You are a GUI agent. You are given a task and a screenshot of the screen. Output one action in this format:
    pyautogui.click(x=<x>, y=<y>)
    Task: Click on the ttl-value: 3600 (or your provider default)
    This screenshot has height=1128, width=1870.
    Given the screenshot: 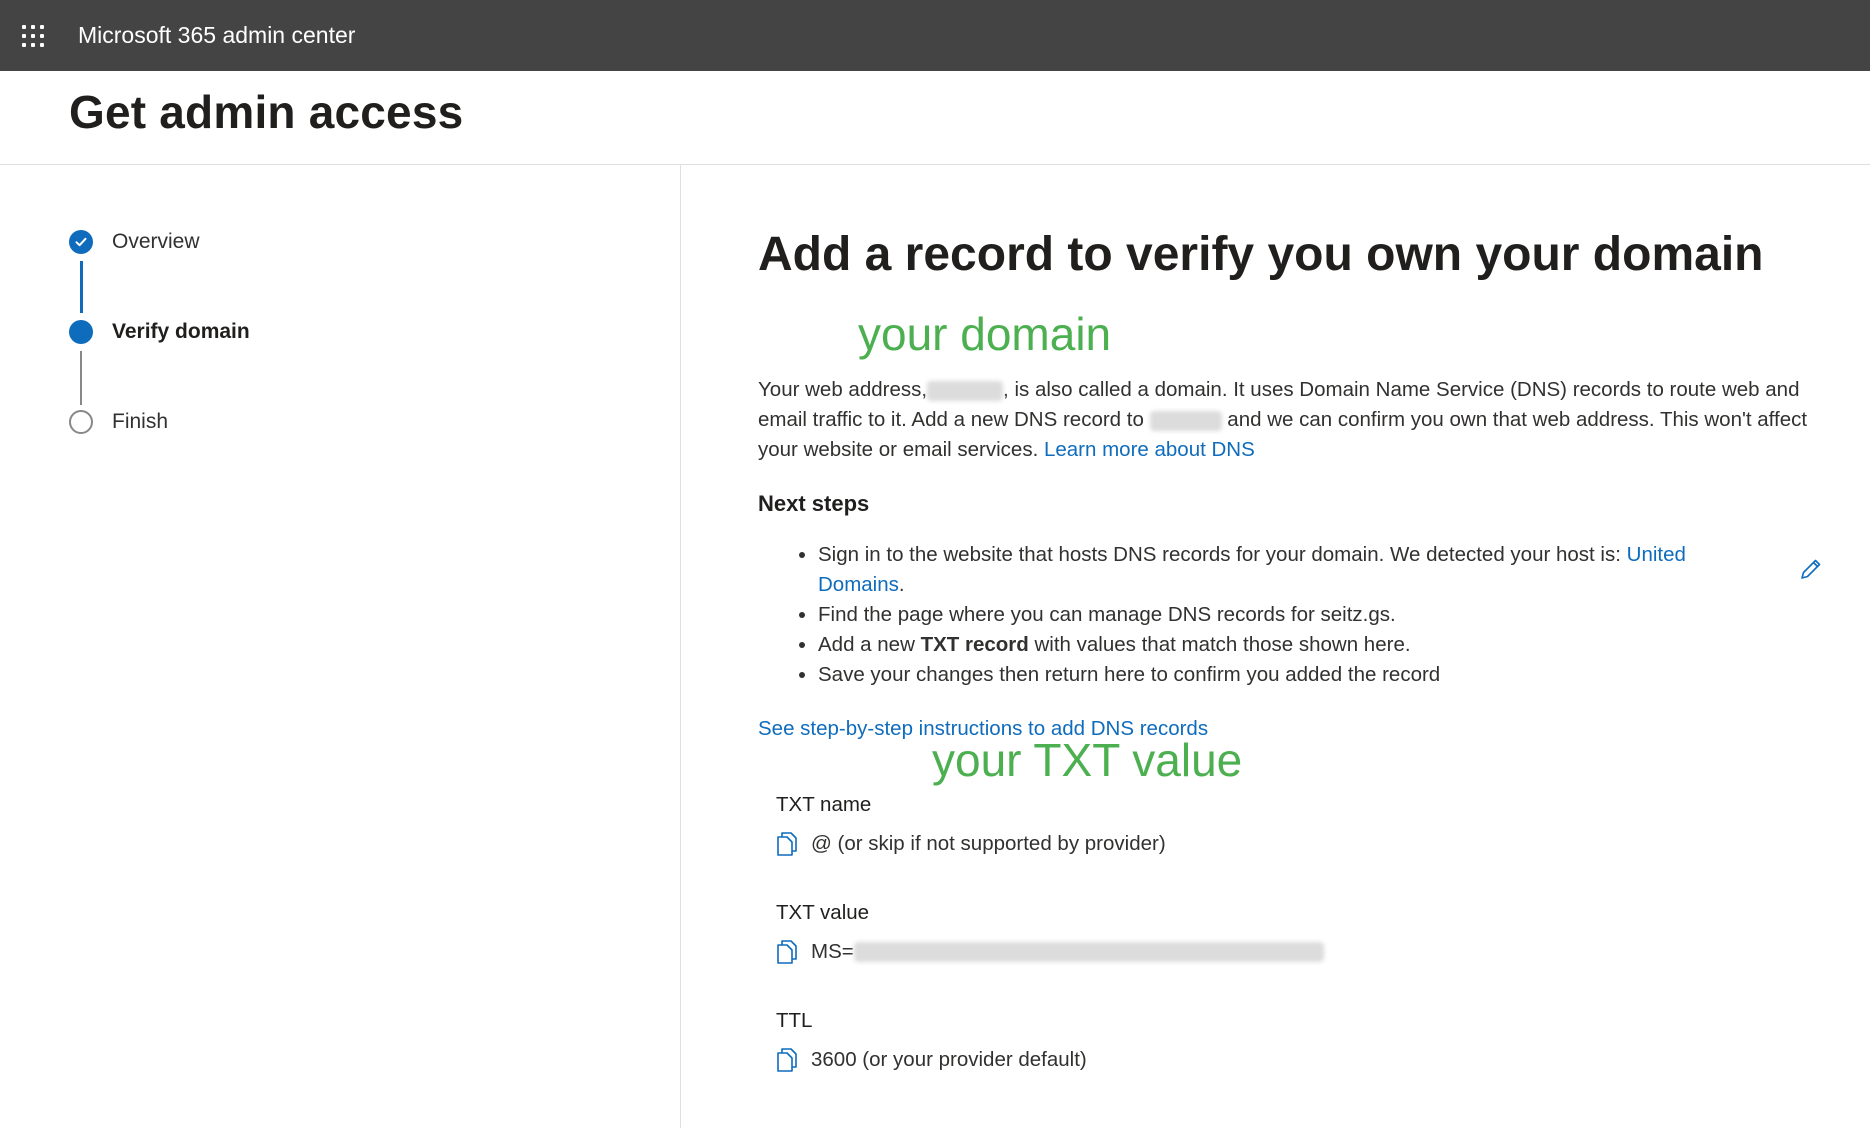 What is the action you would take?
    pyautogui.click(x=949, y=1059)
    